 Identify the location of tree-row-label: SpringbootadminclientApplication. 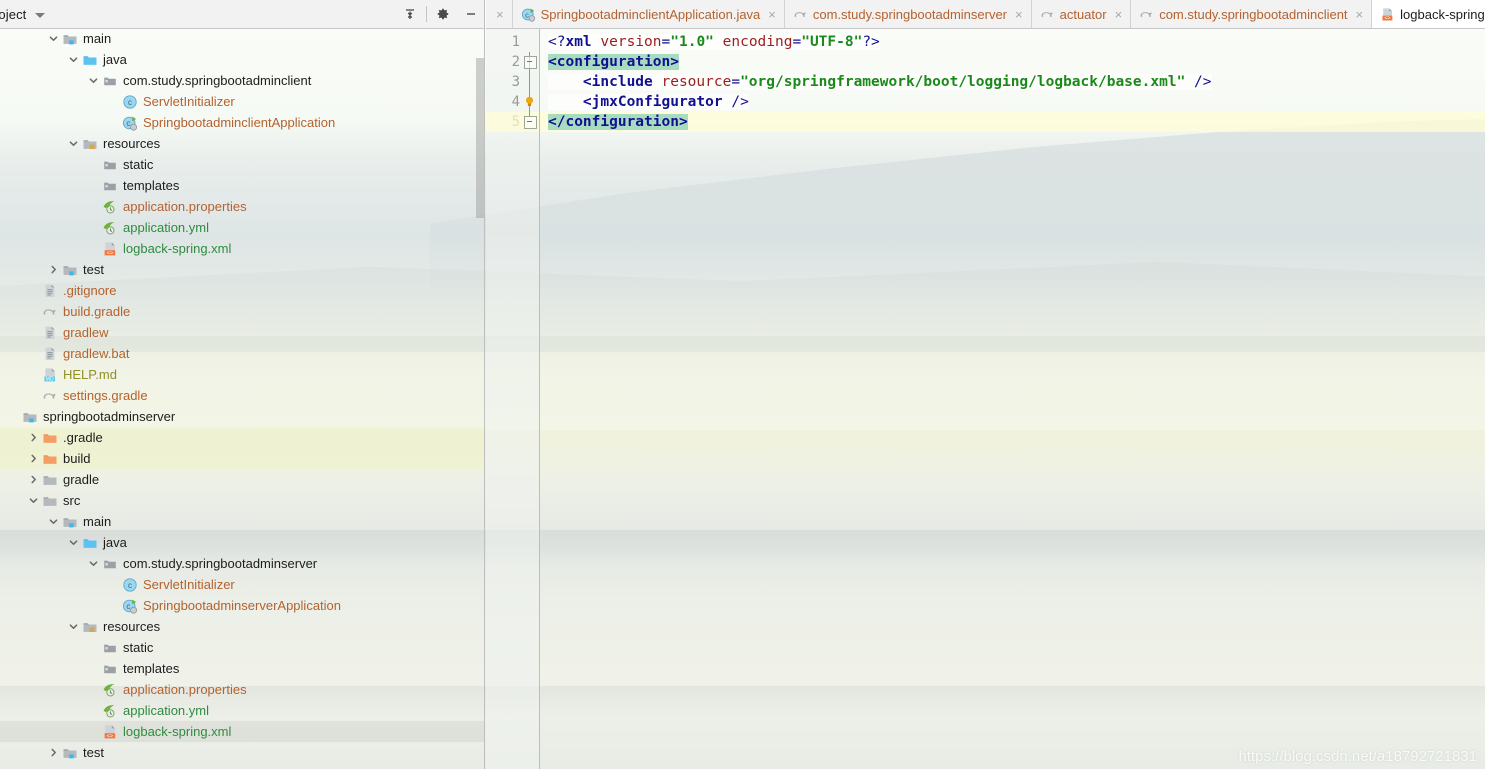
(239, 122).